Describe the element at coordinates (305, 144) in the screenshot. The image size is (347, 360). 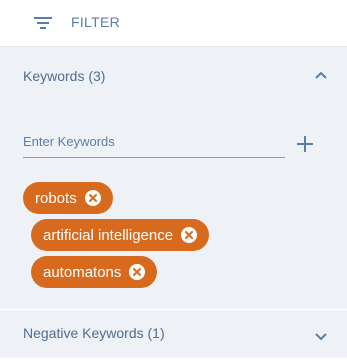
I see `add-keyword-button` at that location.